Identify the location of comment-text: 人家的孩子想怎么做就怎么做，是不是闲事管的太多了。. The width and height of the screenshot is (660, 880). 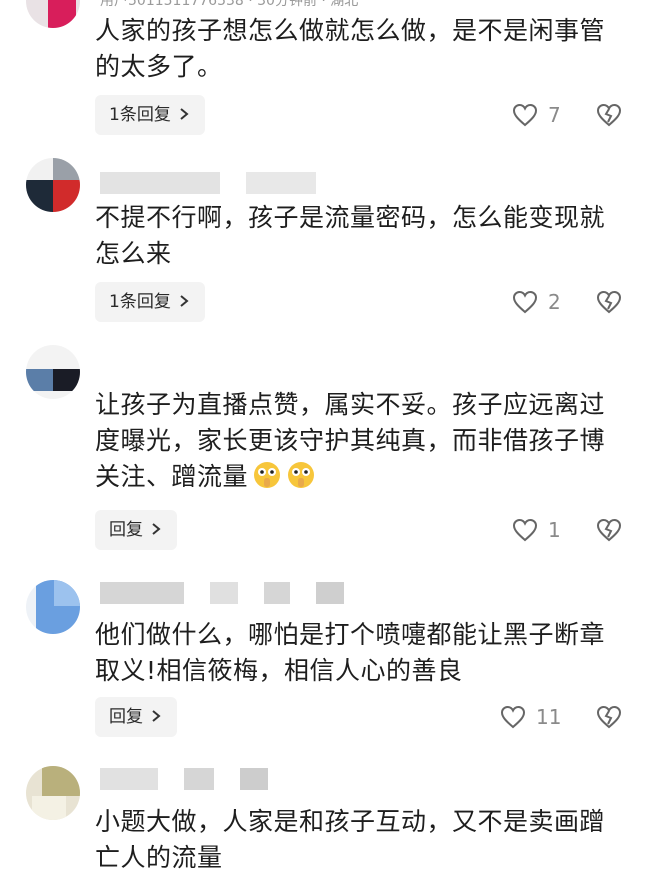
(350, 48).